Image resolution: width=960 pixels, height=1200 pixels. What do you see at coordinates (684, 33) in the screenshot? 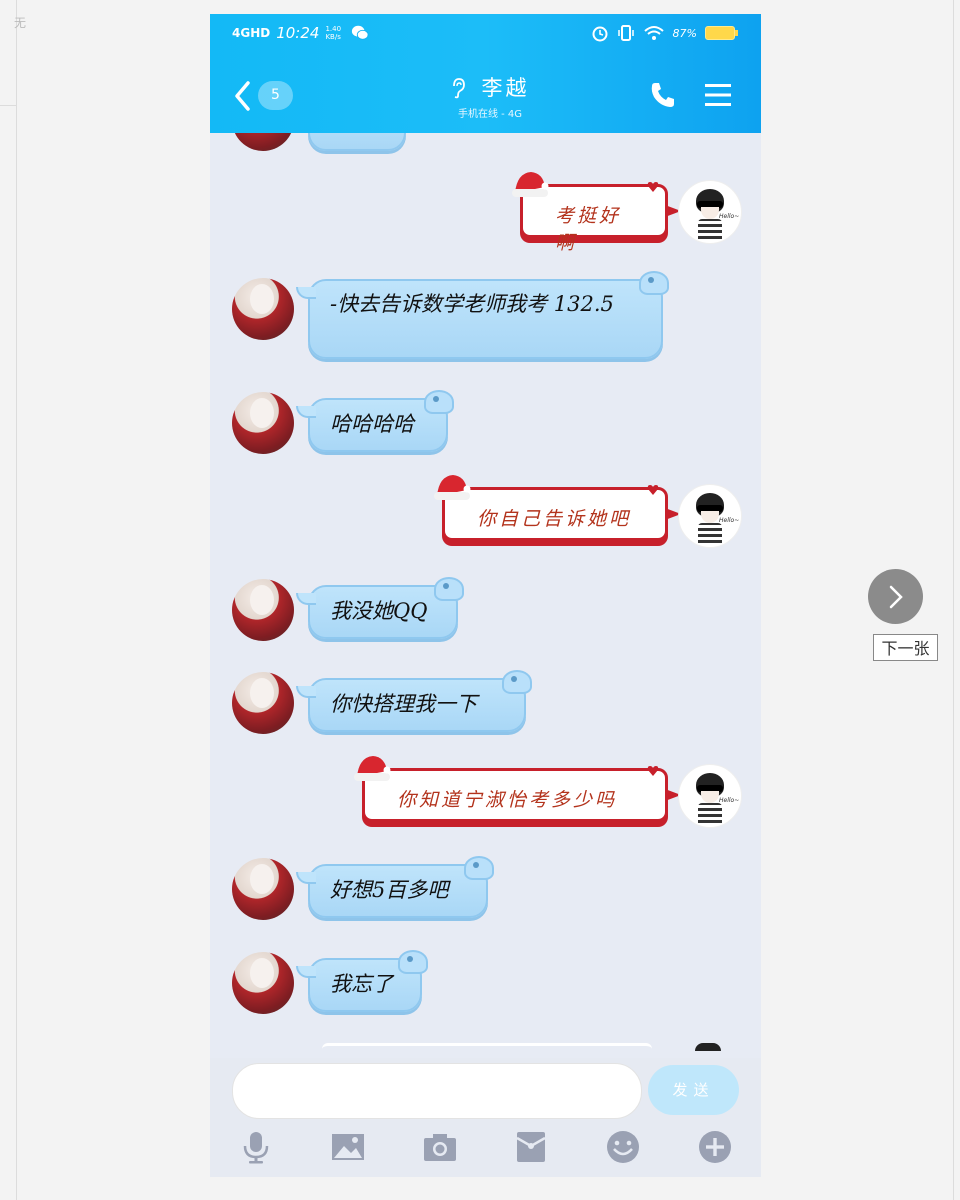
I see `battery-percent: 87%` at bounding box center [684, 33].